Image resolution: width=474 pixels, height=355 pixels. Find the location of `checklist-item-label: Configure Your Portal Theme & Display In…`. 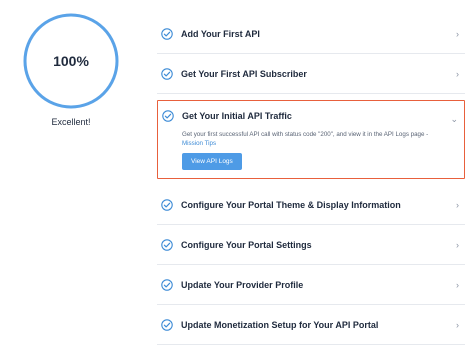

checklist-item-label: Configure Your Portal Theme & Display In… is located at coordinates (291, 204).